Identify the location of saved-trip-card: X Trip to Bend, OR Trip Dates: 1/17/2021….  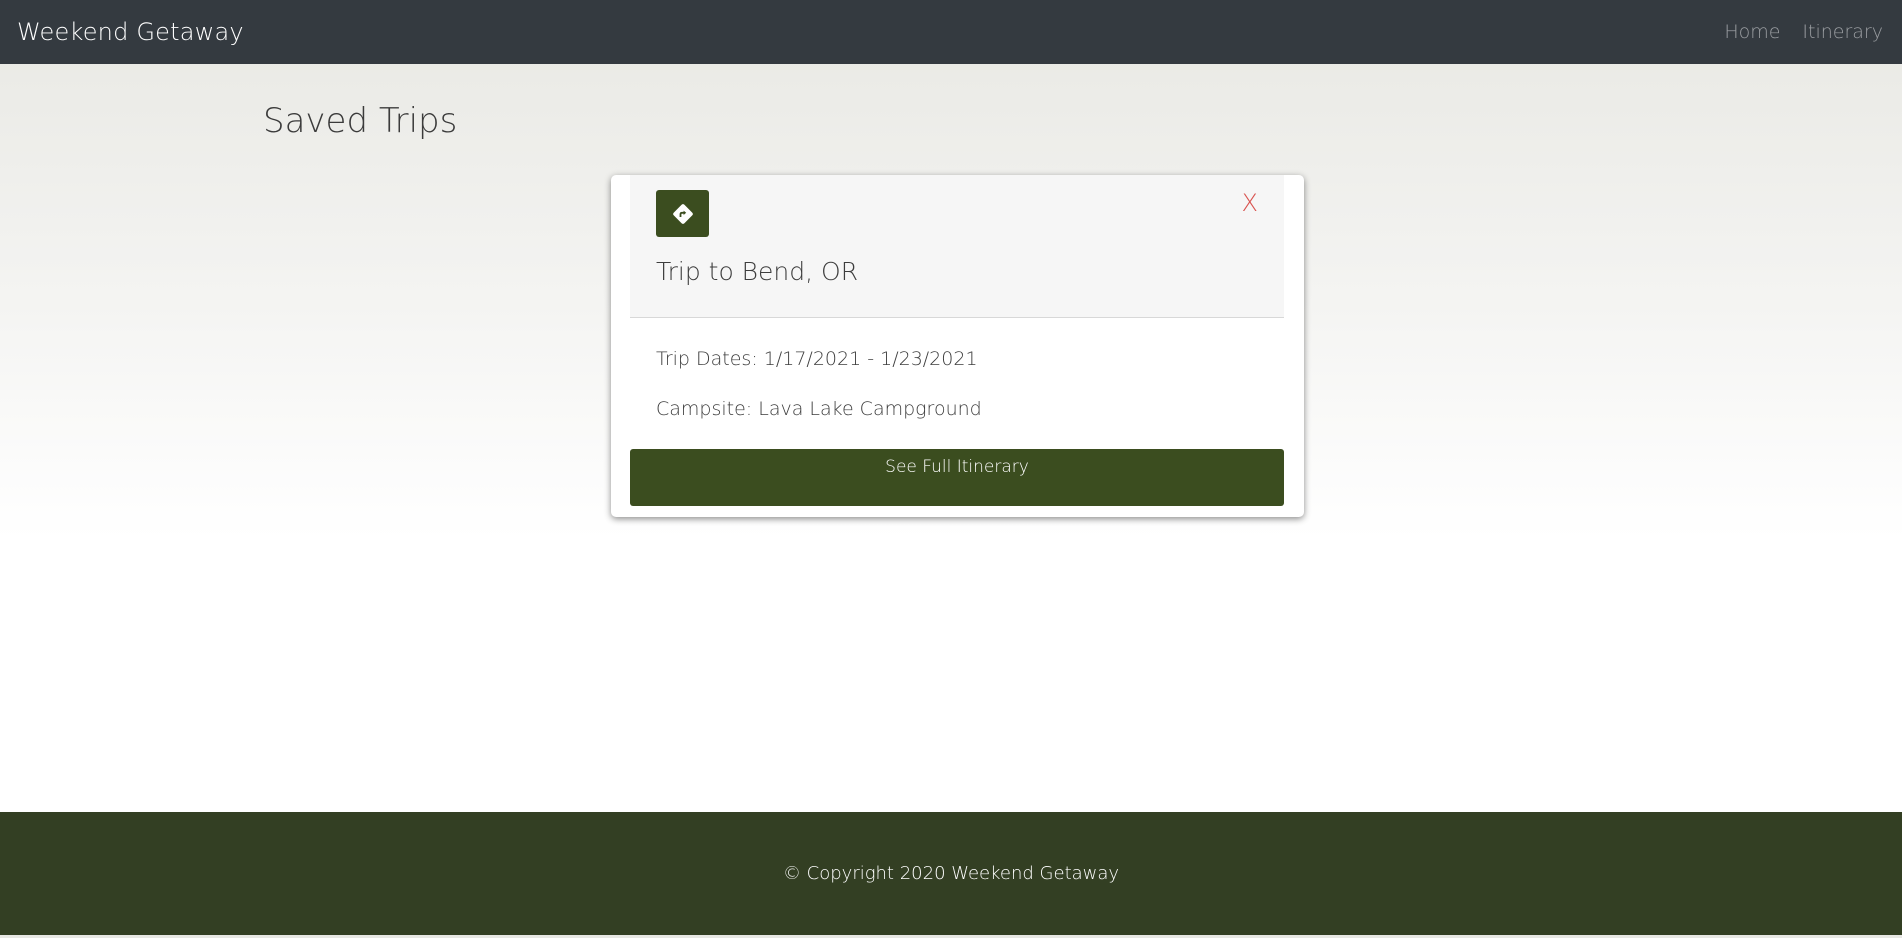
(957, 346).